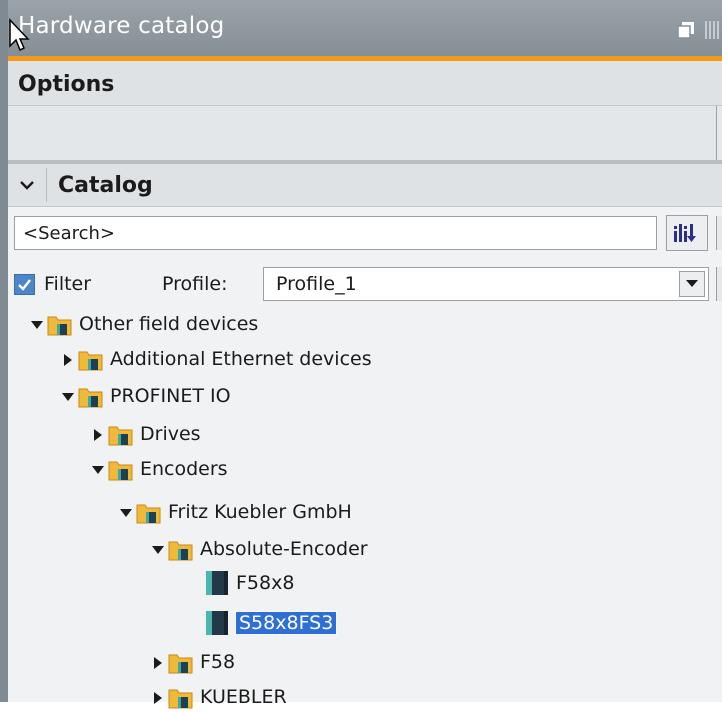 This screenshot has height=712, width=722. Describe the element at coordinates (365, 185) in the screenshot. I see `catalog-section-header: Catalog` at that location.